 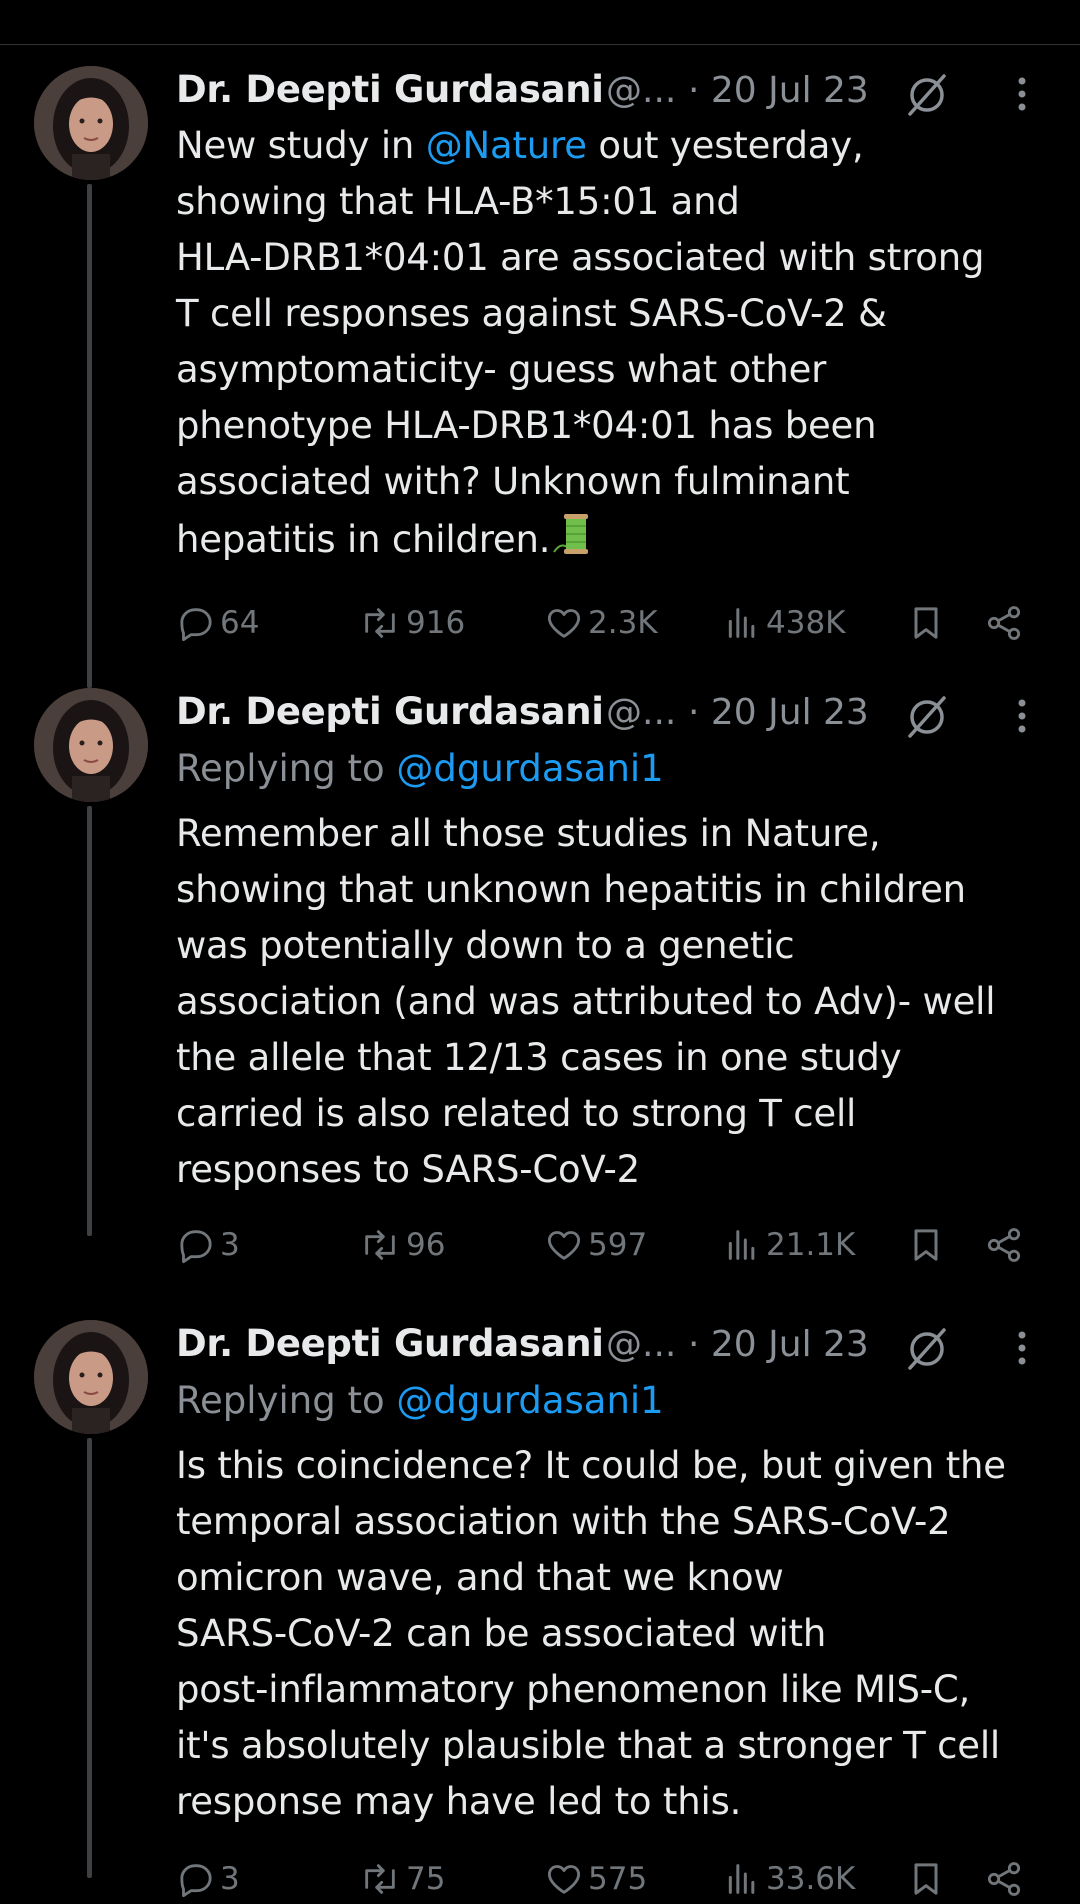 I want to click on repost-count: 916, so click(x=436, y=623).